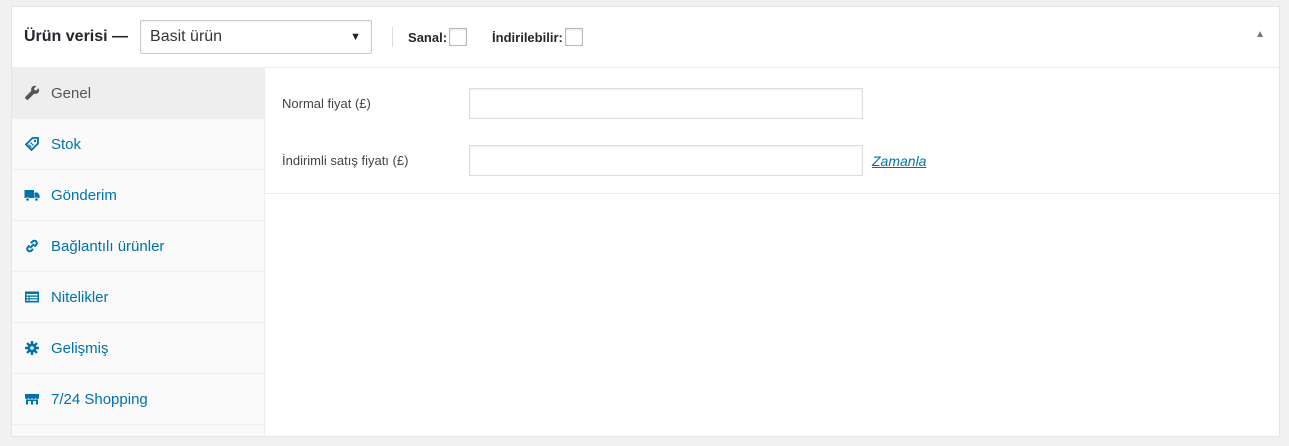 This screenshot has width=1289, height=446. I want to click on product-type-value: Basit ürün, so click(186, 36).